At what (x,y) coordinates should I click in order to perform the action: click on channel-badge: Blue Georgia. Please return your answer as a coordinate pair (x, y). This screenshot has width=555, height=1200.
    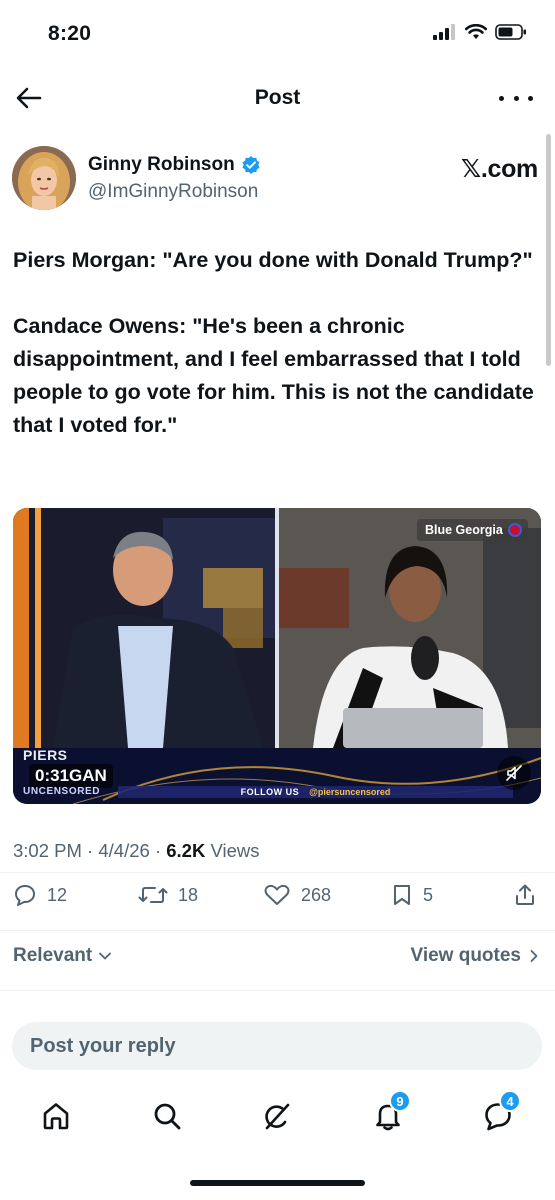
    Looking at the image, I should click on (472, 530).